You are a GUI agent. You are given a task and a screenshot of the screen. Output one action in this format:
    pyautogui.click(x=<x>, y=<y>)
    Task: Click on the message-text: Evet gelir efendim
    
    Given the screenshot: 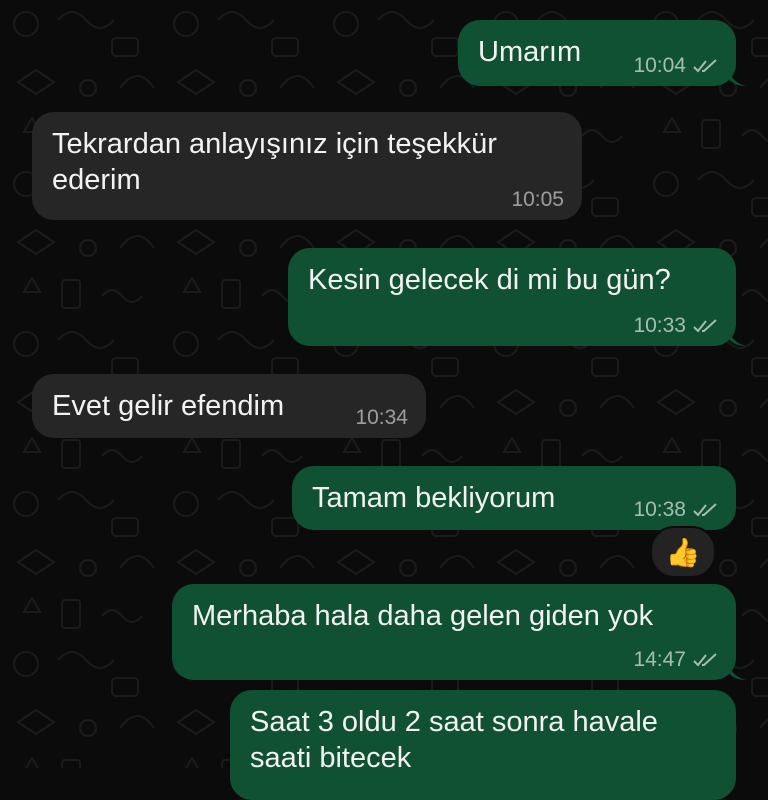 What is the action you would take?
    pyautogui.click(x=168, y=406)
    